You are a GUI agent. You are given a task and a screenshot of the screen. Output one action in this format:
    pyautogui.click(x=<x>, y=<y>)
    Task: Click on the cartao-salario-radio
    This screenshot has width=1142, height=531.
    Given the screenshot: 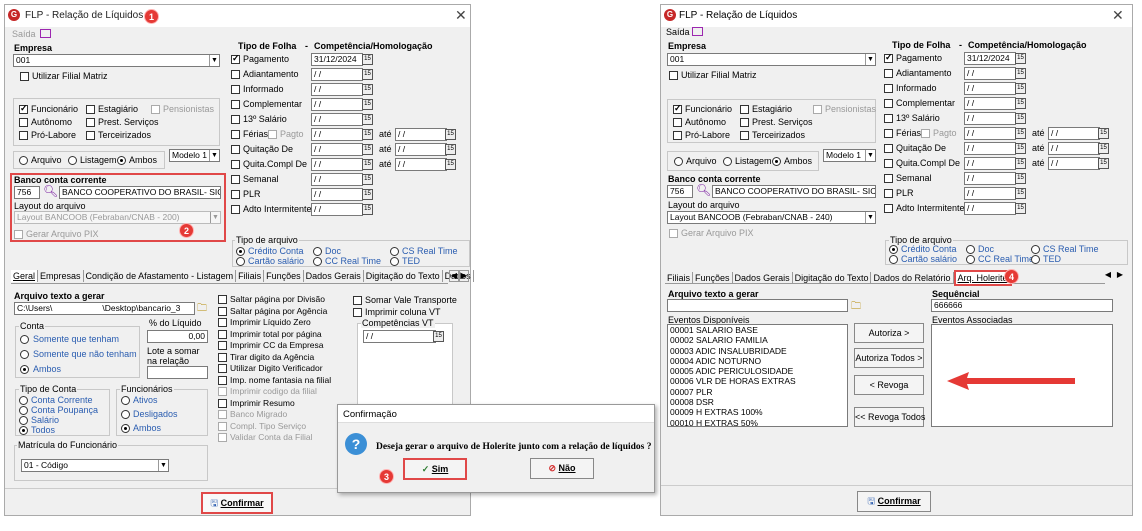 What is the action you would take?
    pyautogui.click(x=893, y=259)
    